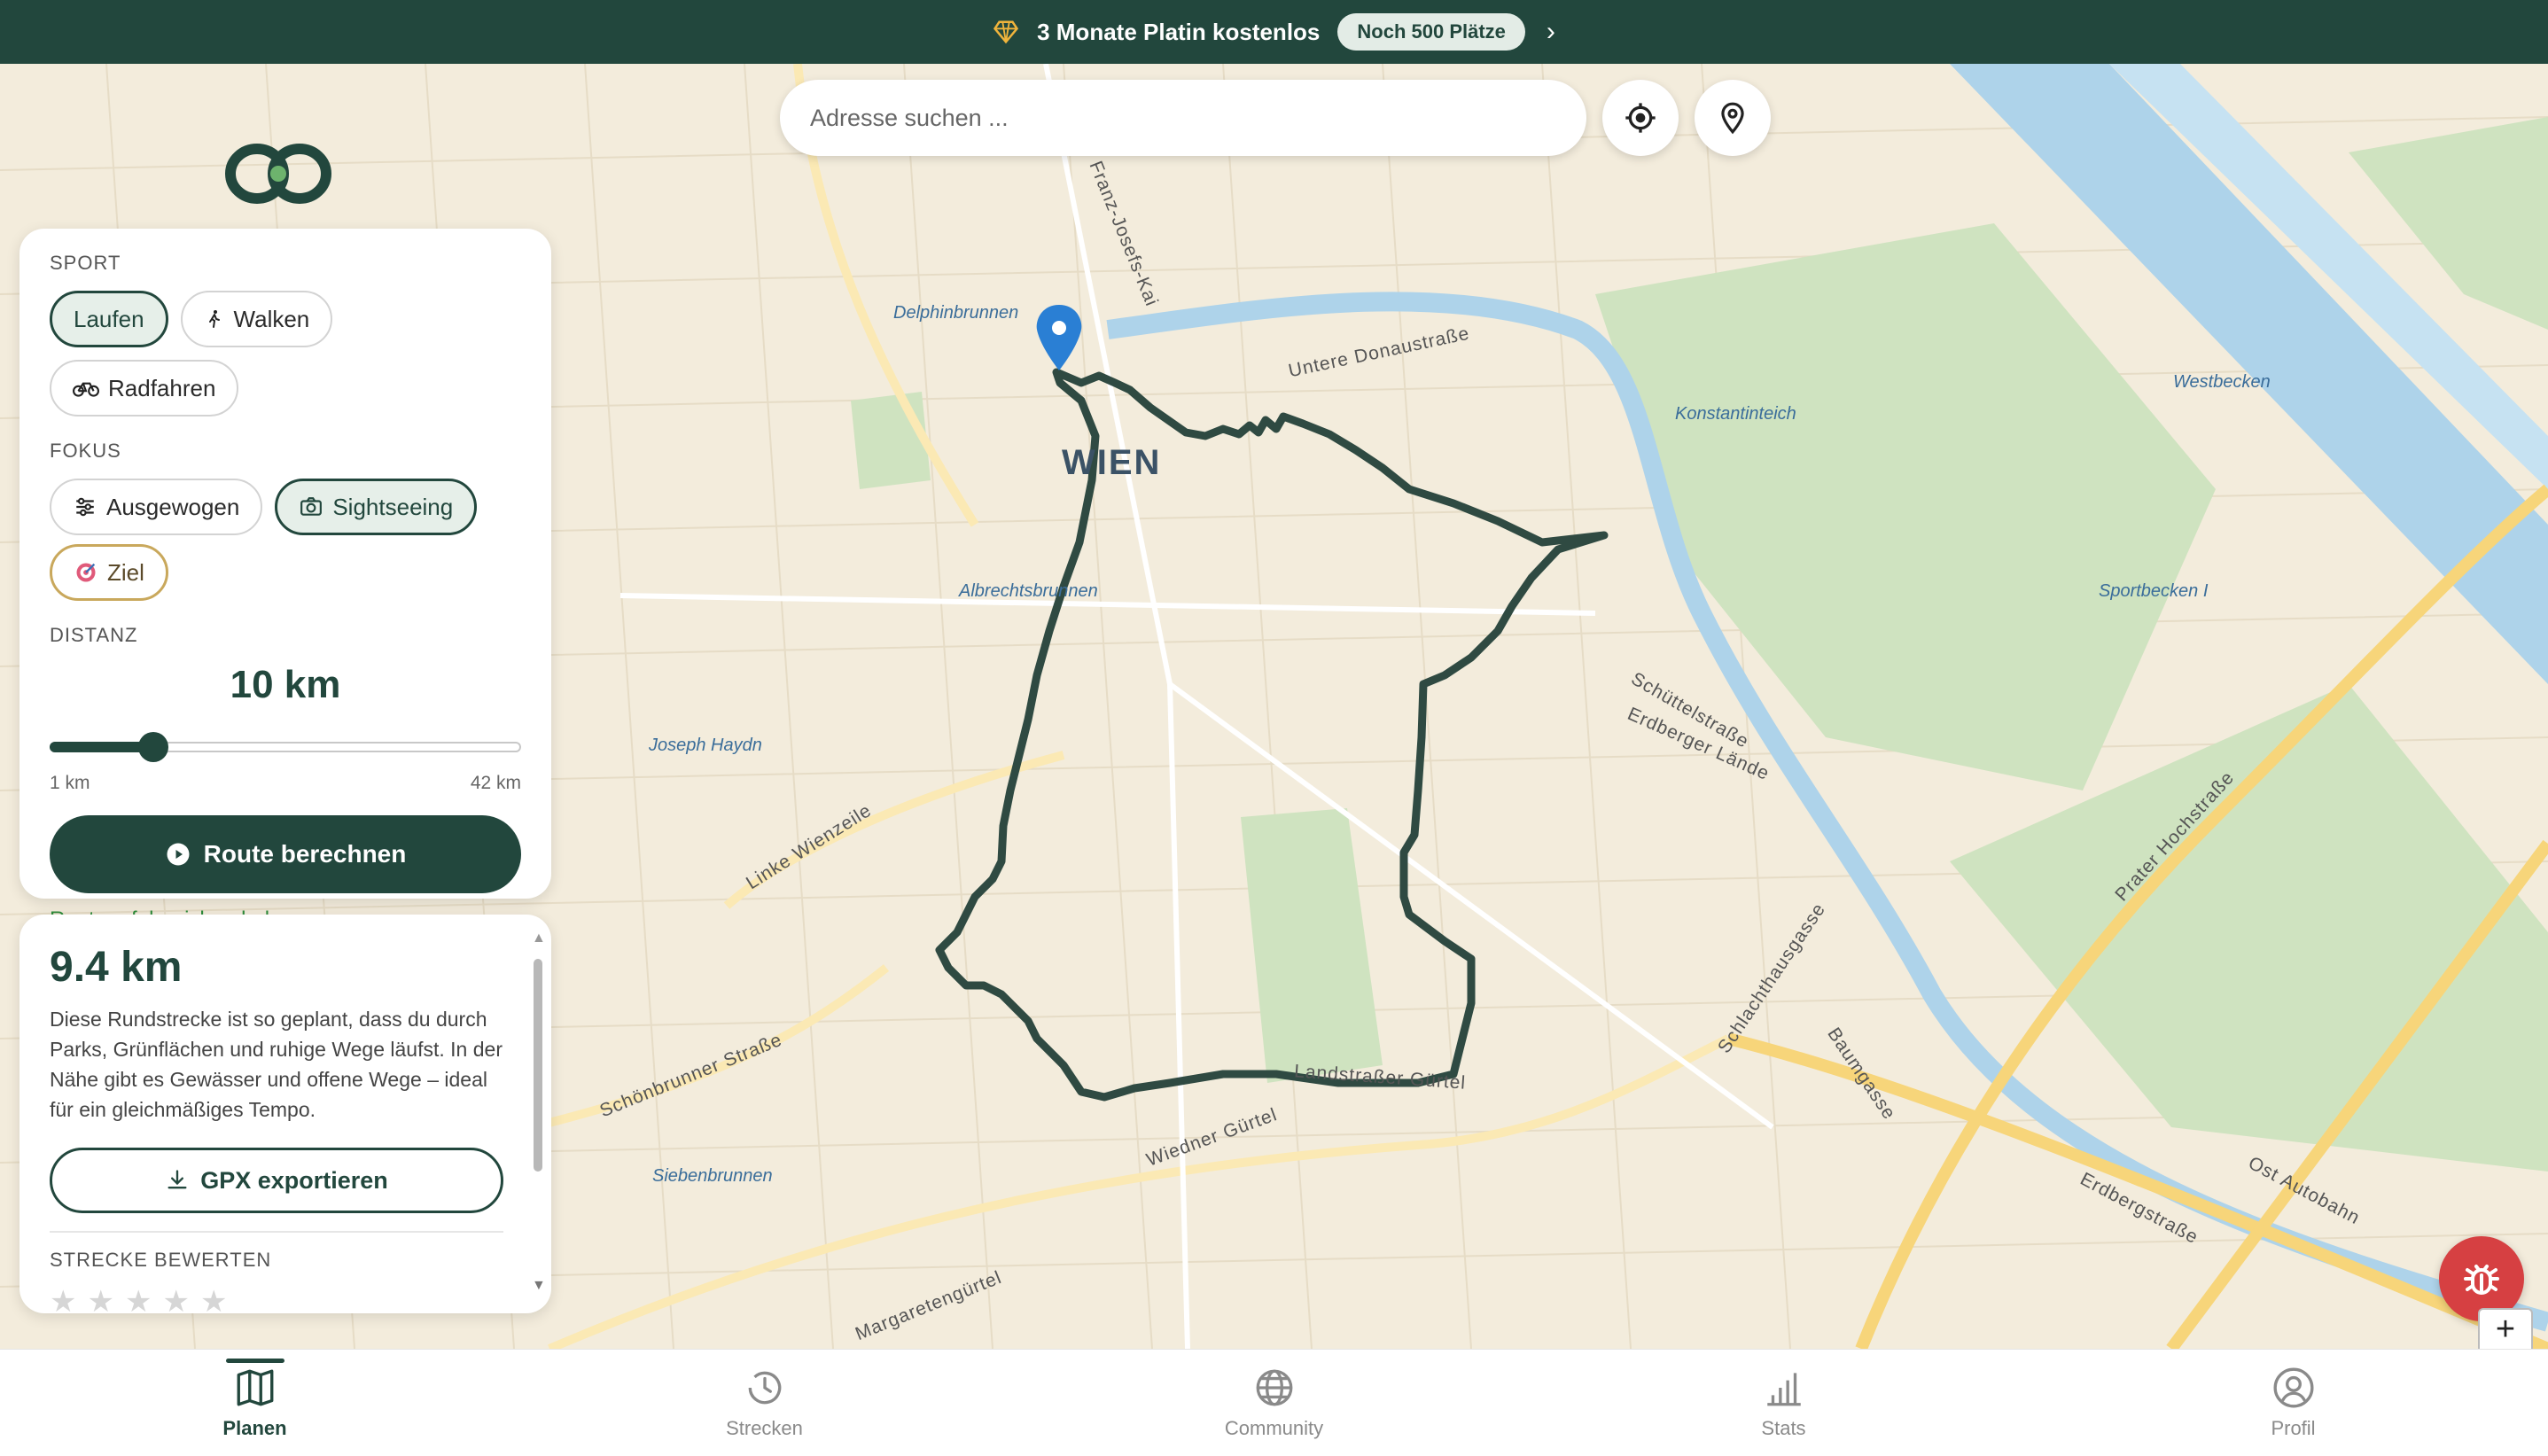  I want to click on search-input, so click(1198, 118).